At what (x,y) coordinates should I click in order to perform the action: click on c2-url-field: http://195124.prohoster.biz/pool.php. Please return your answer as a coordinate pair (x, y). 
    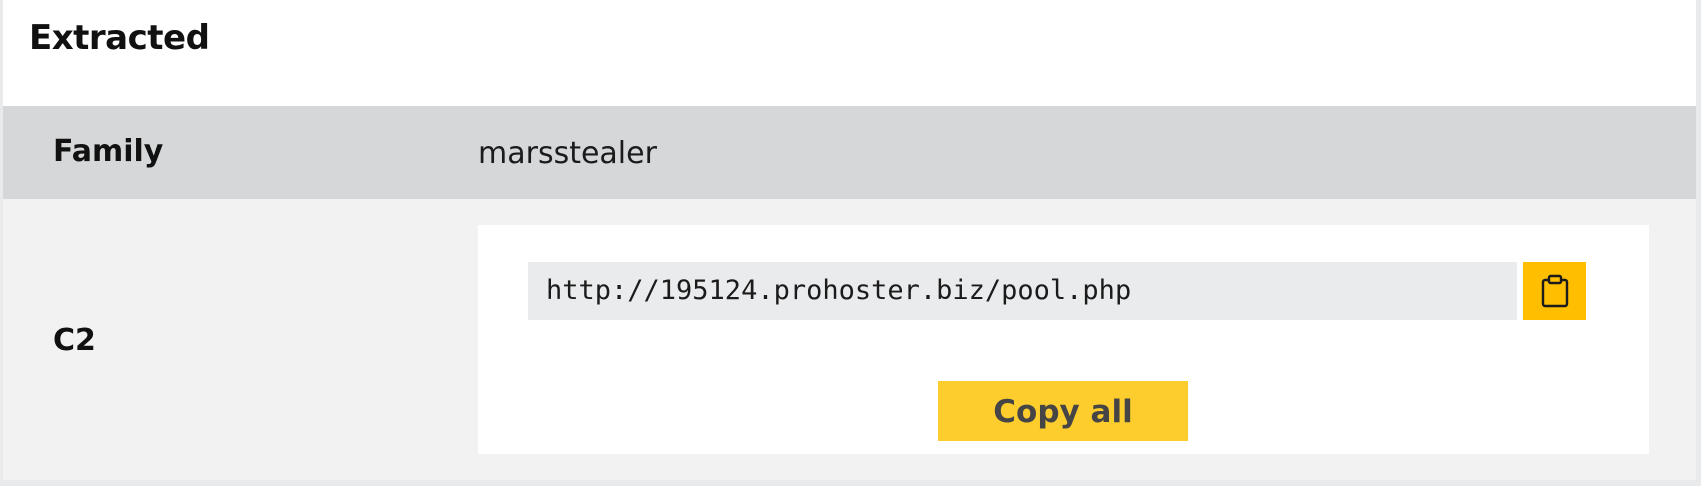
    Looking at the image, I should click on (1022, 291).